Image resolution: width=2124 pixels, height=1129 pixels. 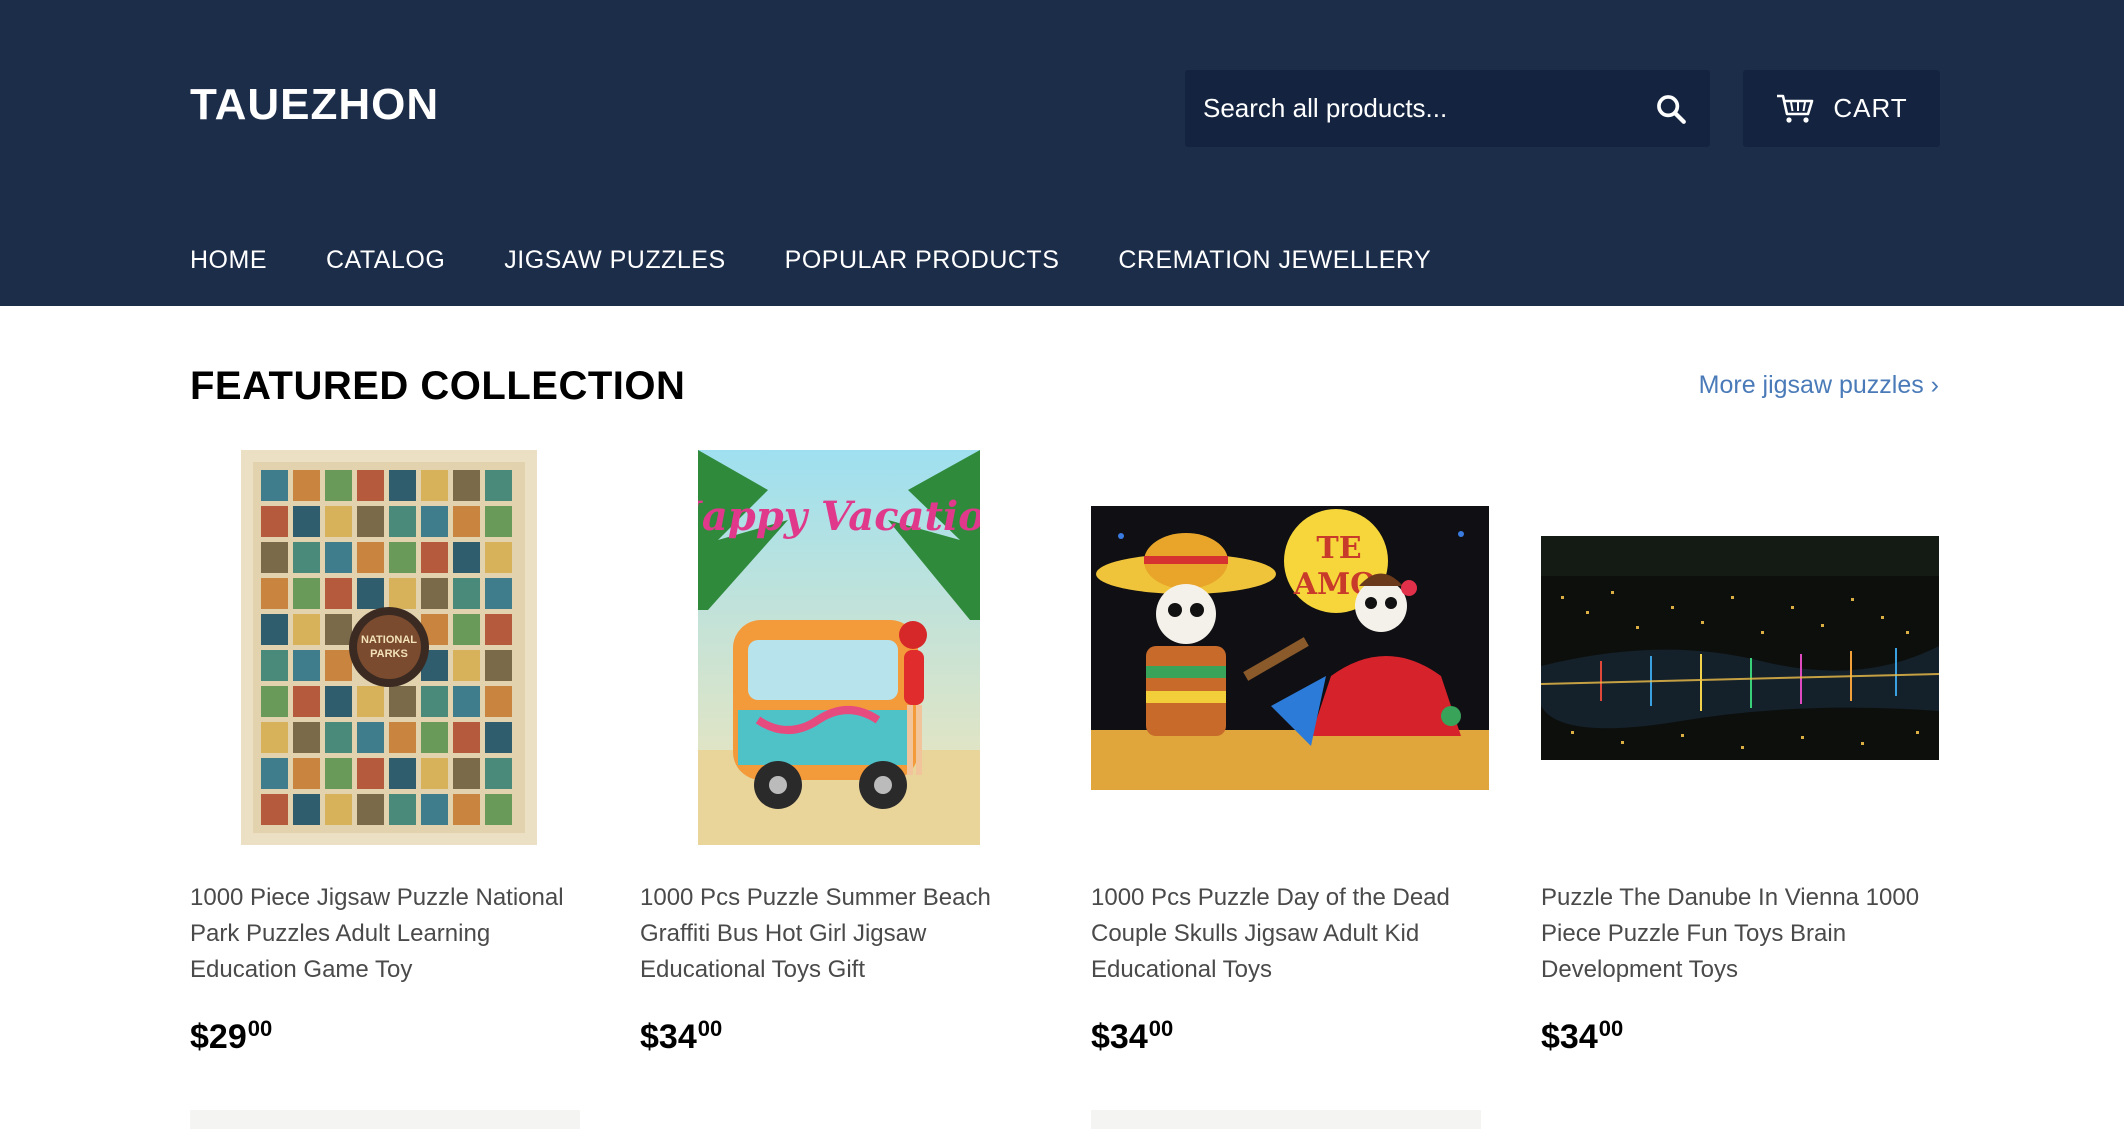 What do you see at coordinates (389, 654) in the screenshot?
I see `svg-text: PARKS` at bounding box center [389, 654].